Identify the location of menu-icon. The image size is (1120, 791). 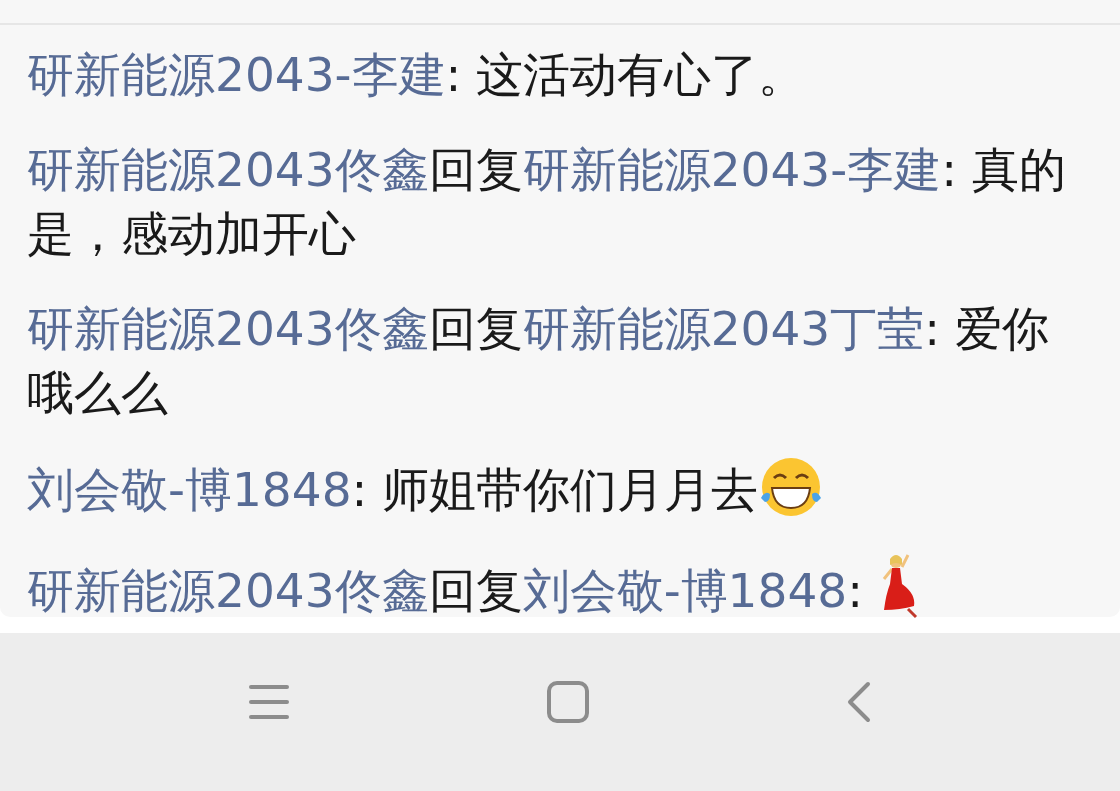
(269, 702).